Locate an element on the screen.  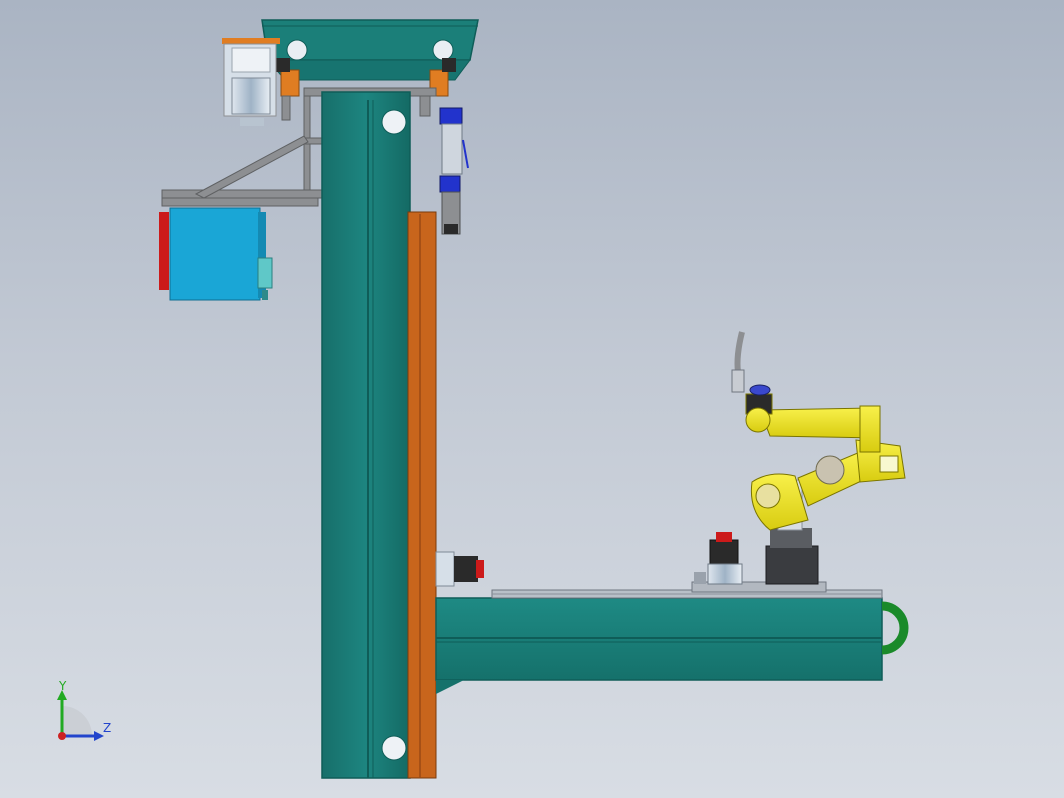
vertical-column is located at coordinates (366, 435).